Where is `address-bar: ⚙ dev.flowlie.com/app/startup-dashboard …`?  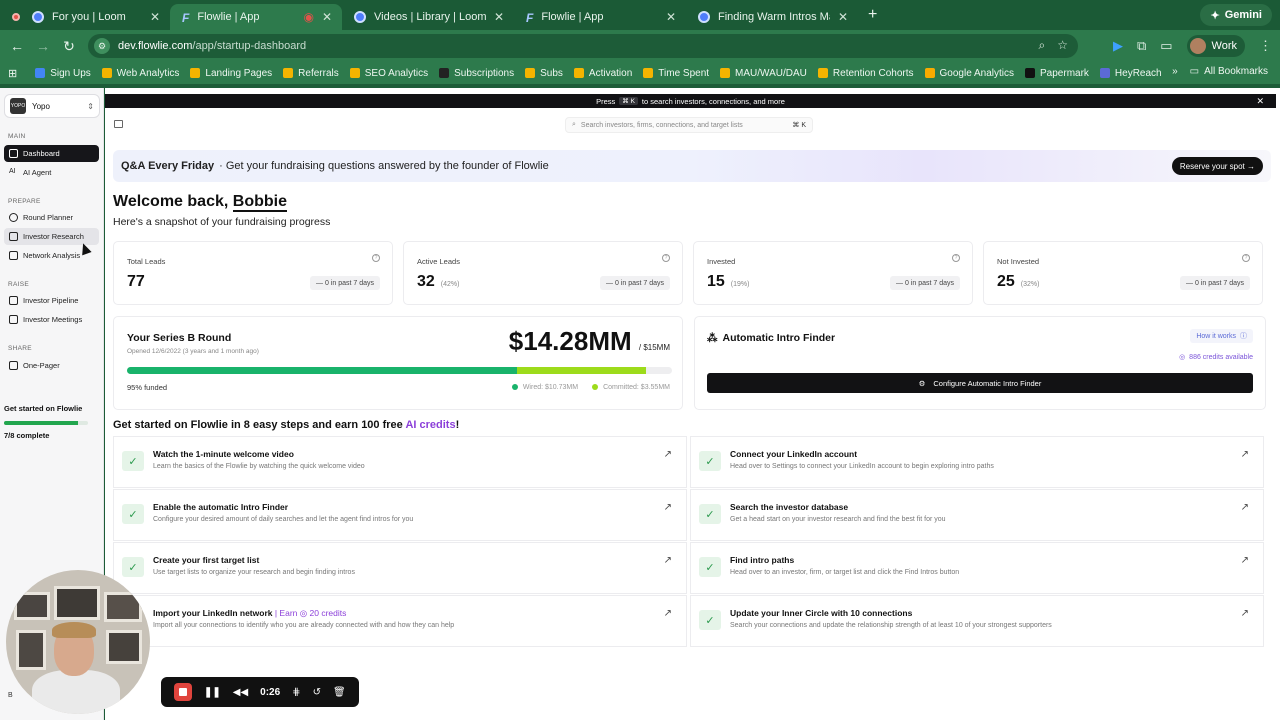
address-bar: ⚙ dev.flowlie.com/app/startup-dashboard … is located at coordinates (583, 46).